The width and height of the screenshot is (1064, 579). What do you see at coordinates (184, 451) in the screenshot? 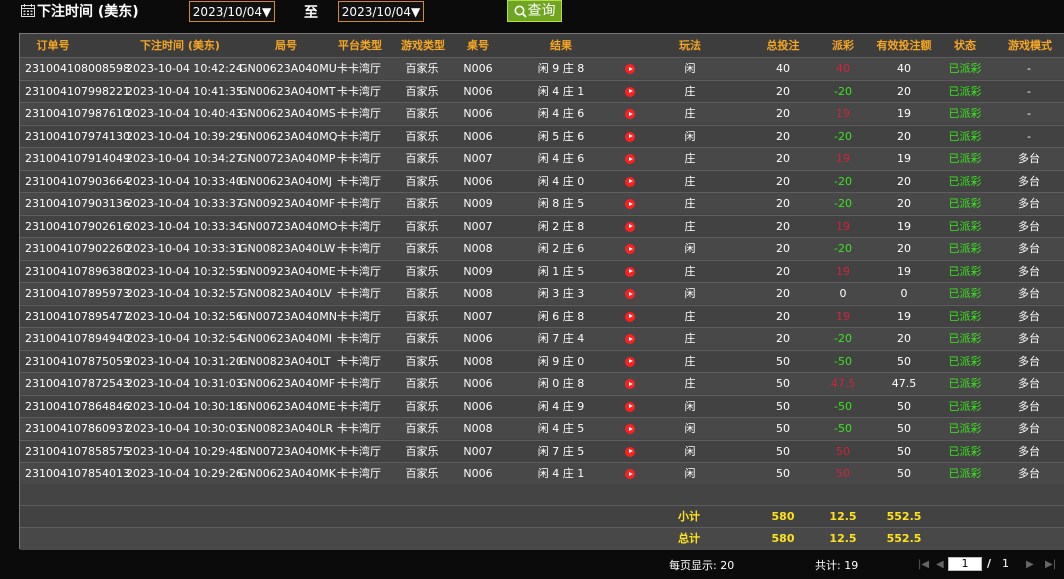
I see `cell-bet-time: 2023-10-04 10:29:48` at bounding box center [184, 451].